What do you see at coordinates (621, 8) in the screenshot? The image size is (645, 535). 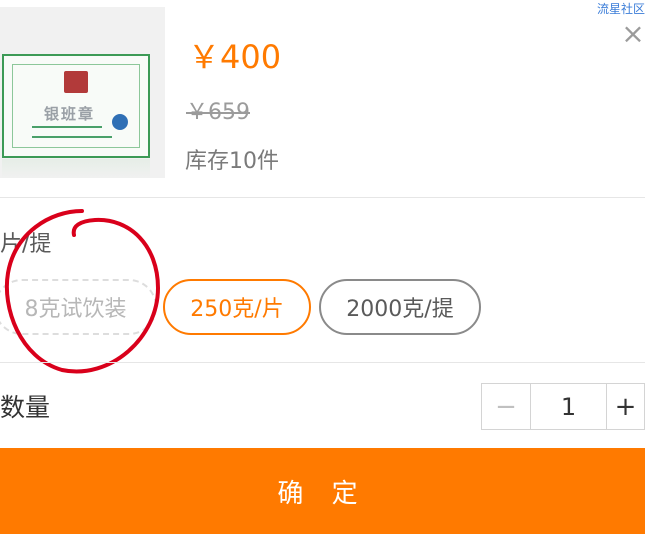 I see `community-link: 流星社区` at bounding box center [621, 8].